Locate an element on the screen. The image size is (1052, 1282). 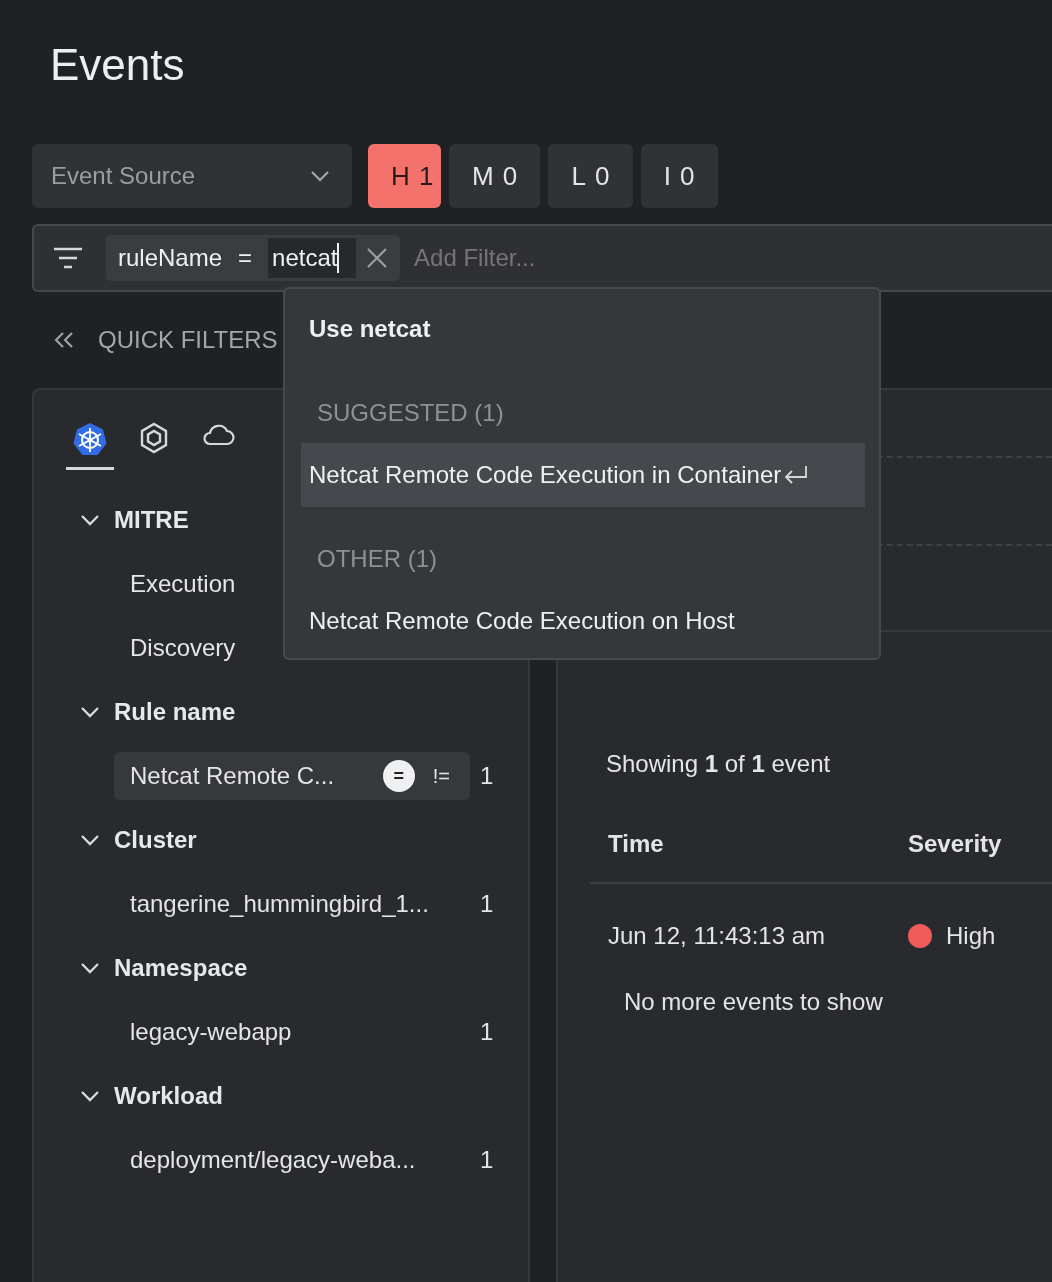
filter-icon is located at coordinates (68, 258).